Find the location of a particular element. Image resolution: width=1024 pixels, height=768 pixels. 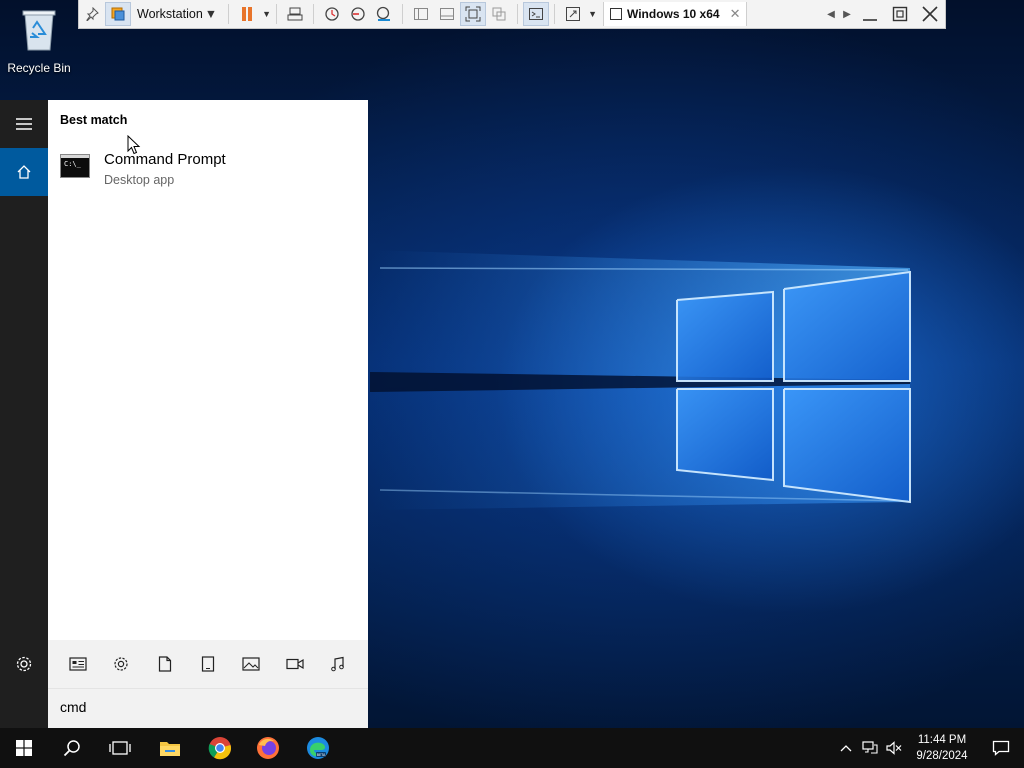

thumbnail-icon is located at coordinates (447, 14).